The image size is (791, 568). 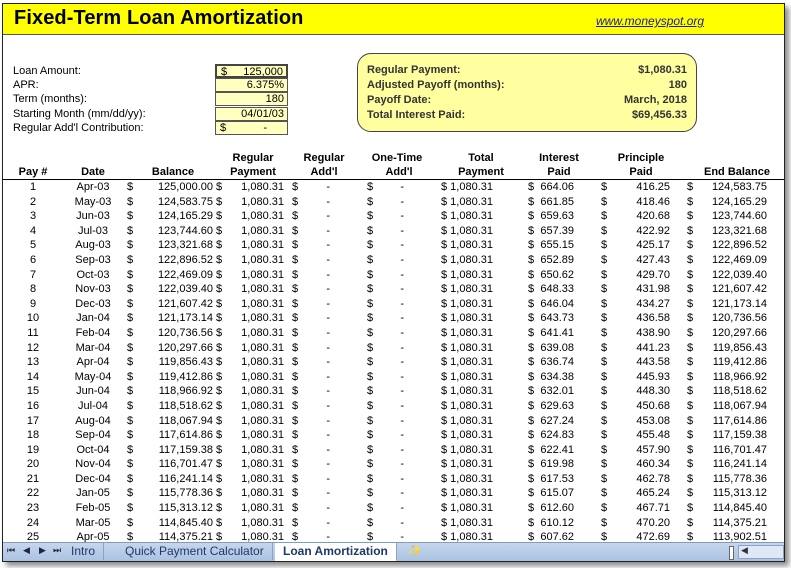 What do you see at coordinates (557, 406) in the screenshot?
I see `interest-paid-cell: 629.63` at bounding box center [557, 406].